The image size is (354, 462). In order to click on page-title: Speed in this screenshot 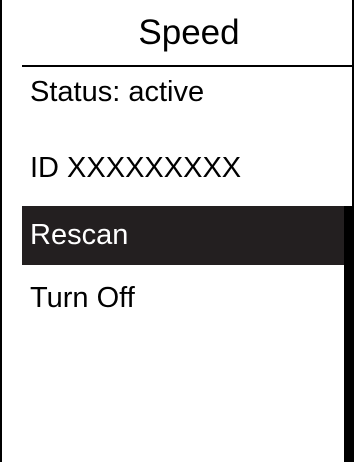, I will do `click(188, 33)`.